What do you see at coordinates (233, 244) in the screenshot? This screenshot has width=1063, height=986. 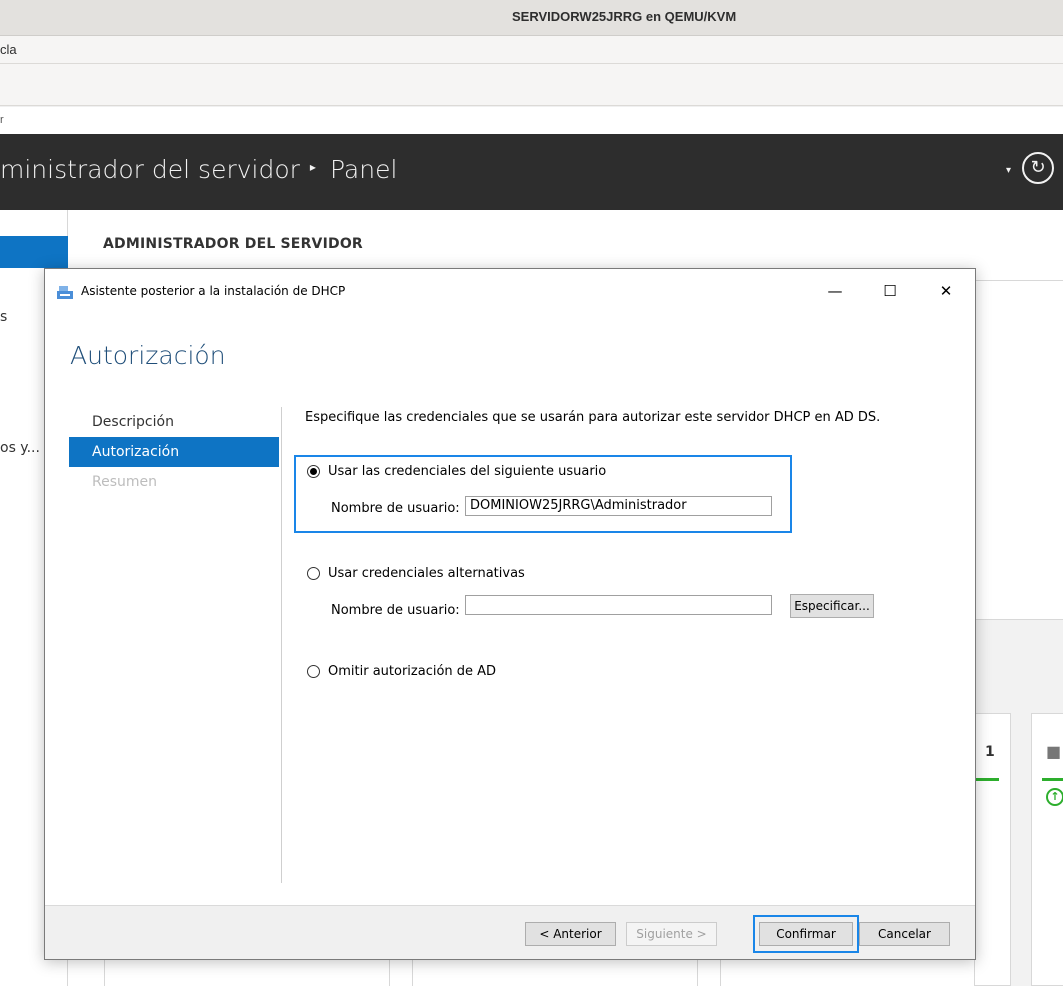 I see `page-title: ADMINISTRADOR DEL SERVIDOR` at bounding box center [233, 244].